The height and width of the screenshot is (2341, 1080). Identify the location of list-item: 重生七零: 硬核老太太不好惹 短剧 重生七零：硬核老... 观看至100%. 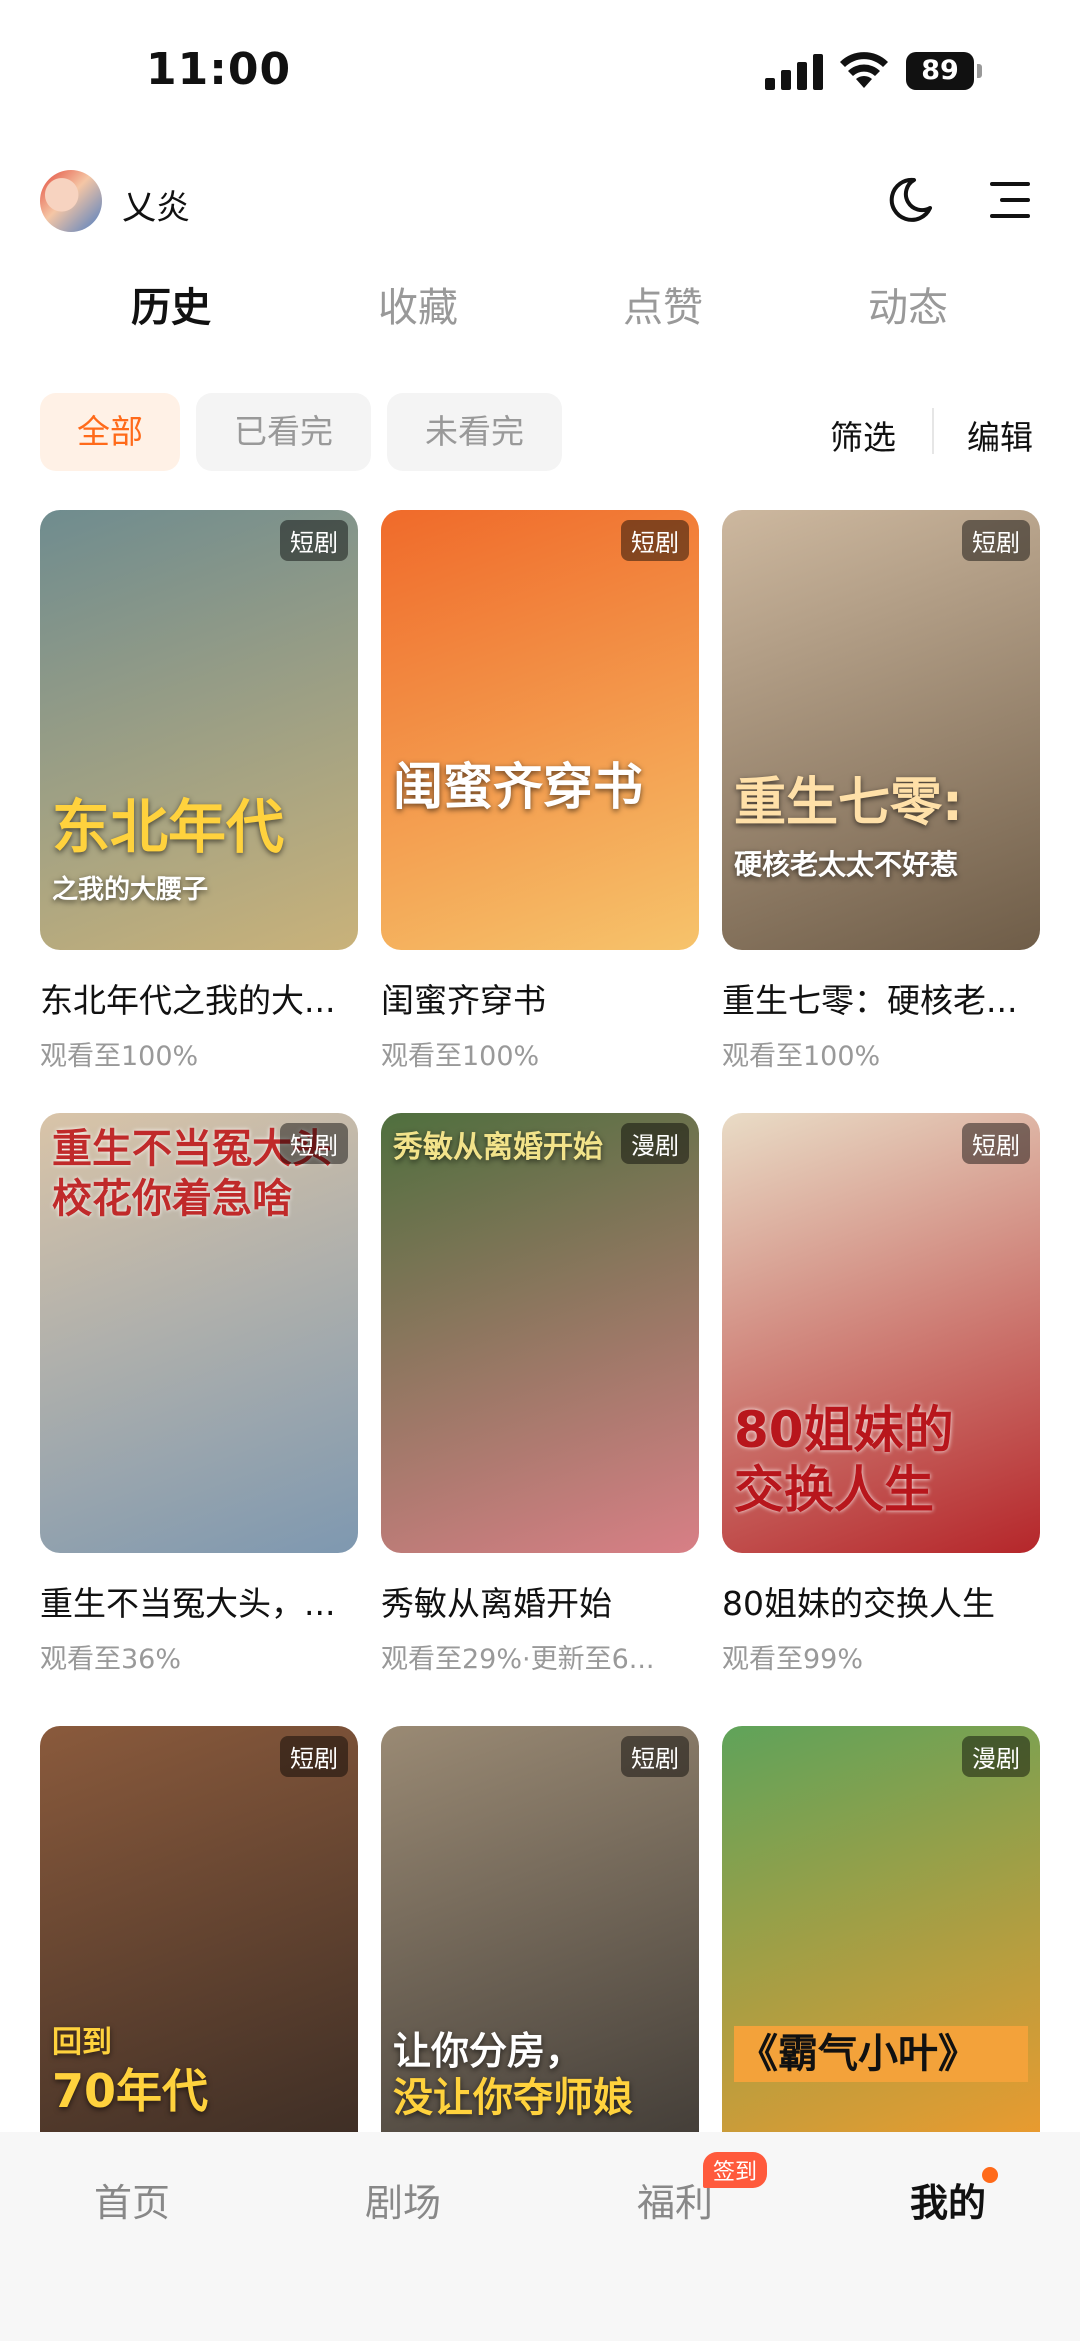
(881, 791).